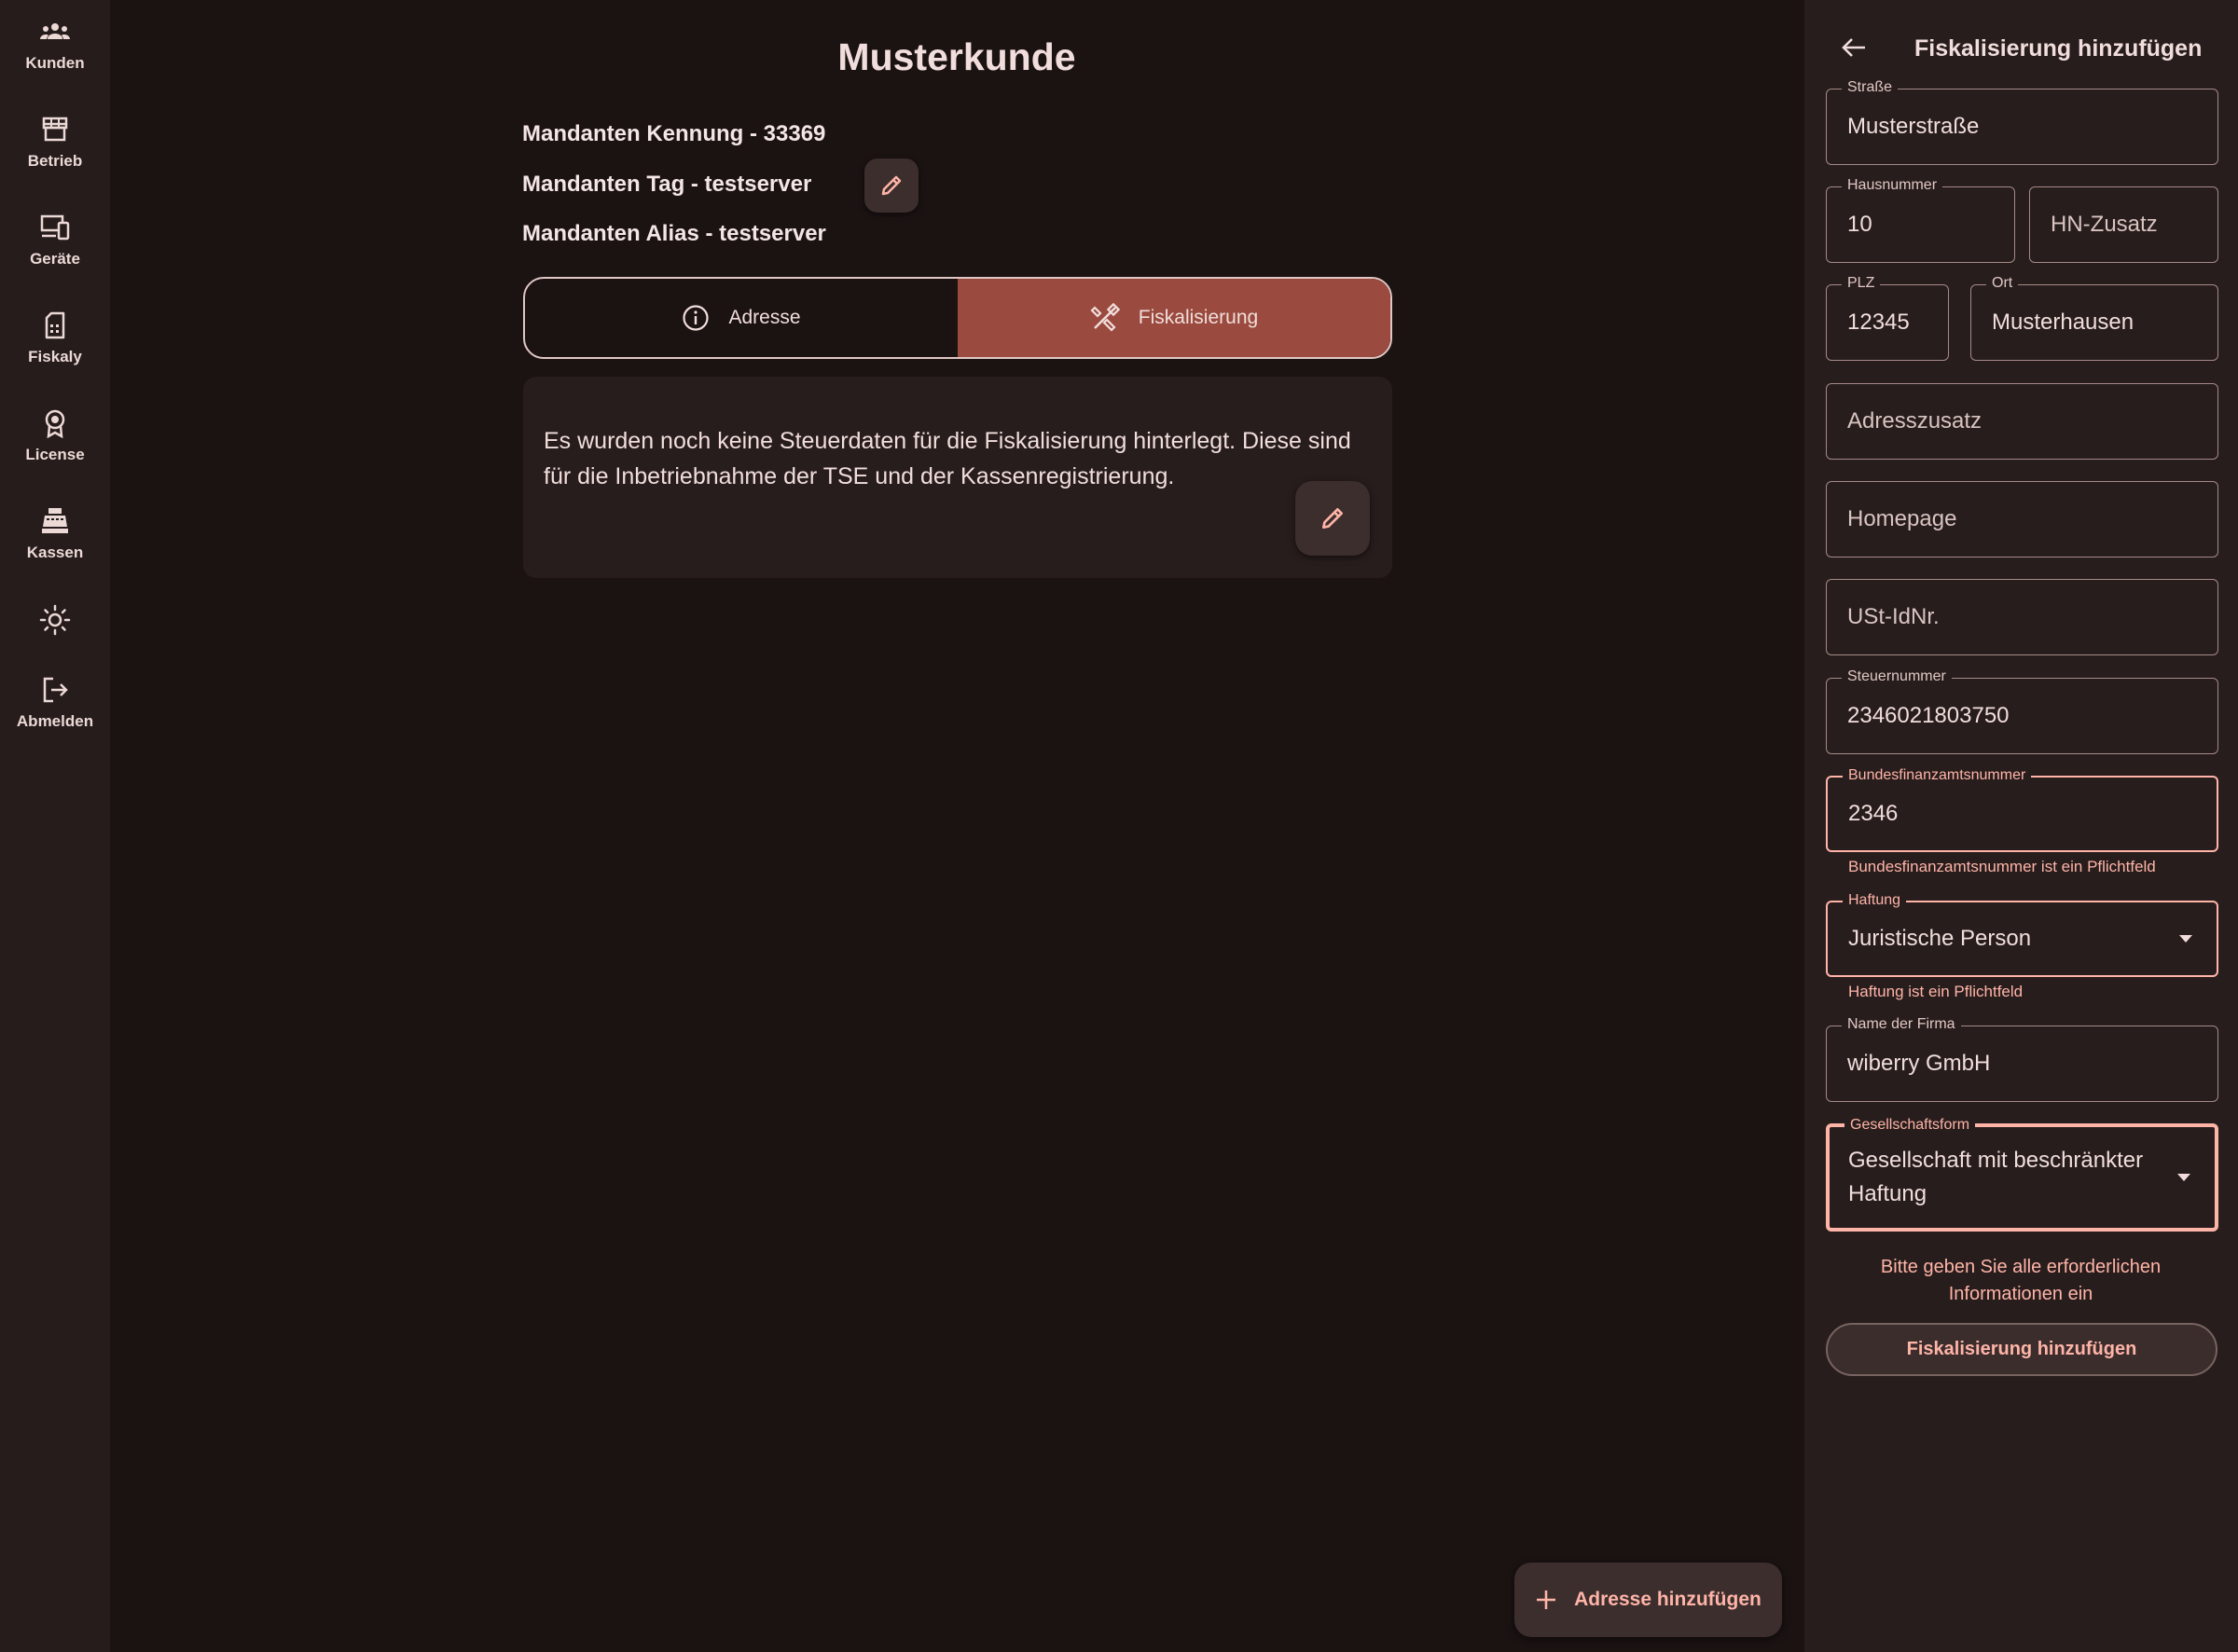 The height and width of the screenshot is (1652, 2238). Describe the element at coordinates (55, 424) in the screenshot. I see `license-badge-icon` at that location.